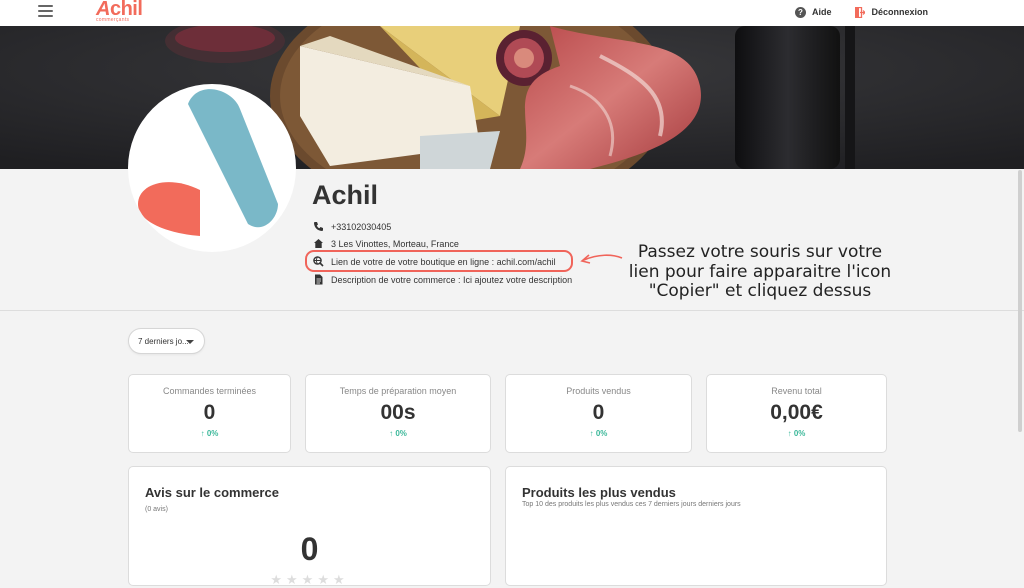  Describe the element at coordinates (398, 391) in the screenshot. I see `stat-label: Temps de préparation moyen` at that location.